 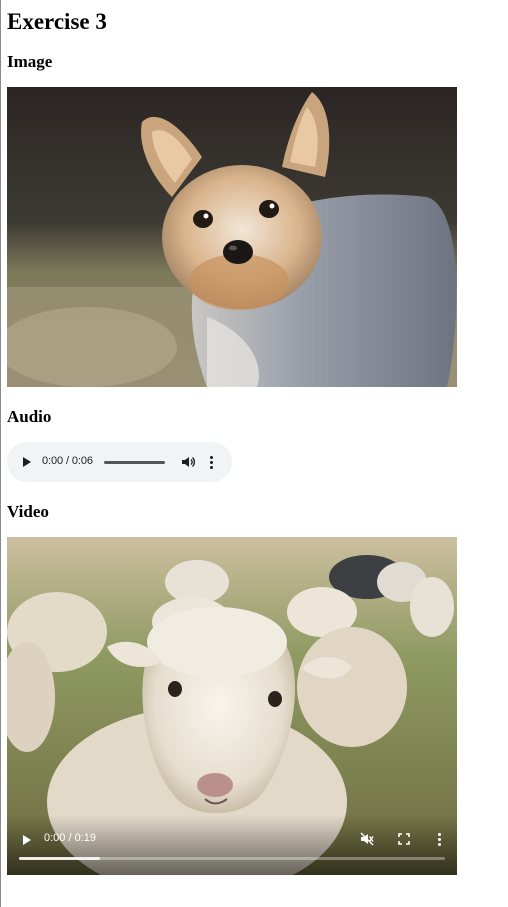 What do you see at coordinates (134, 462) in the screenshot?
I see `audio-seek-bar` at bounding box center [134, 462].